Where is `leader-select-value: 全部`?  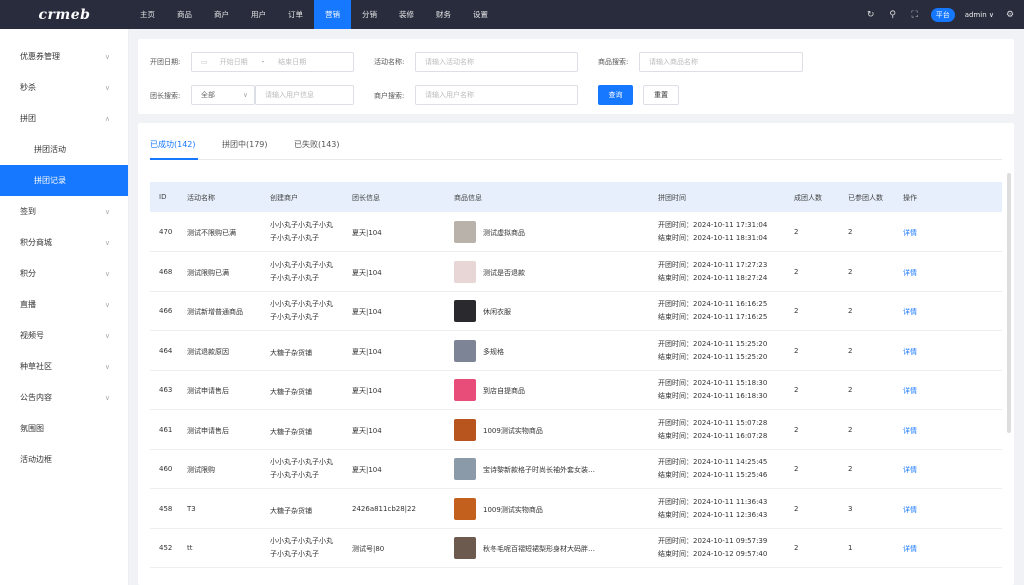
leader-select-value: 全部 is located at coordinates (208, 95).